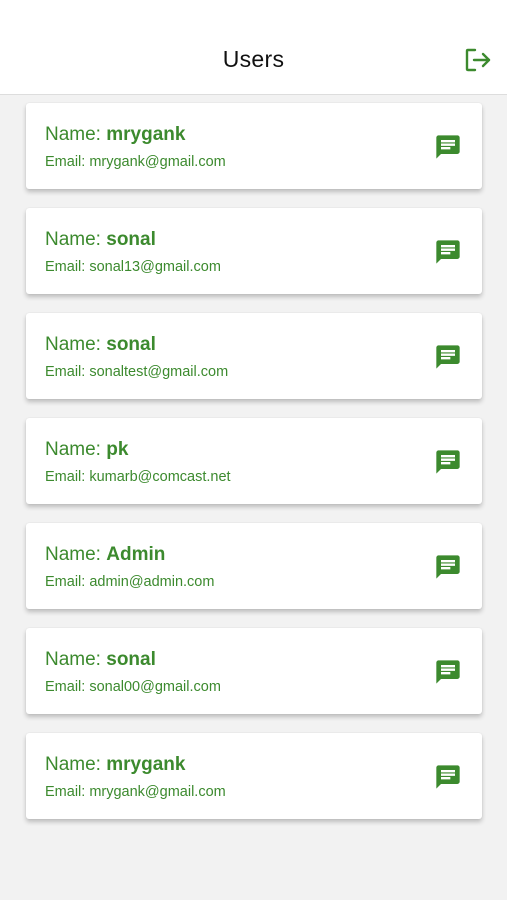 The image size is (507, 900). What do you see at coordinates (160, 477) in the screenshot?
I see `email-value: kumarb@comcast.net` at bounding box center [160, 477].